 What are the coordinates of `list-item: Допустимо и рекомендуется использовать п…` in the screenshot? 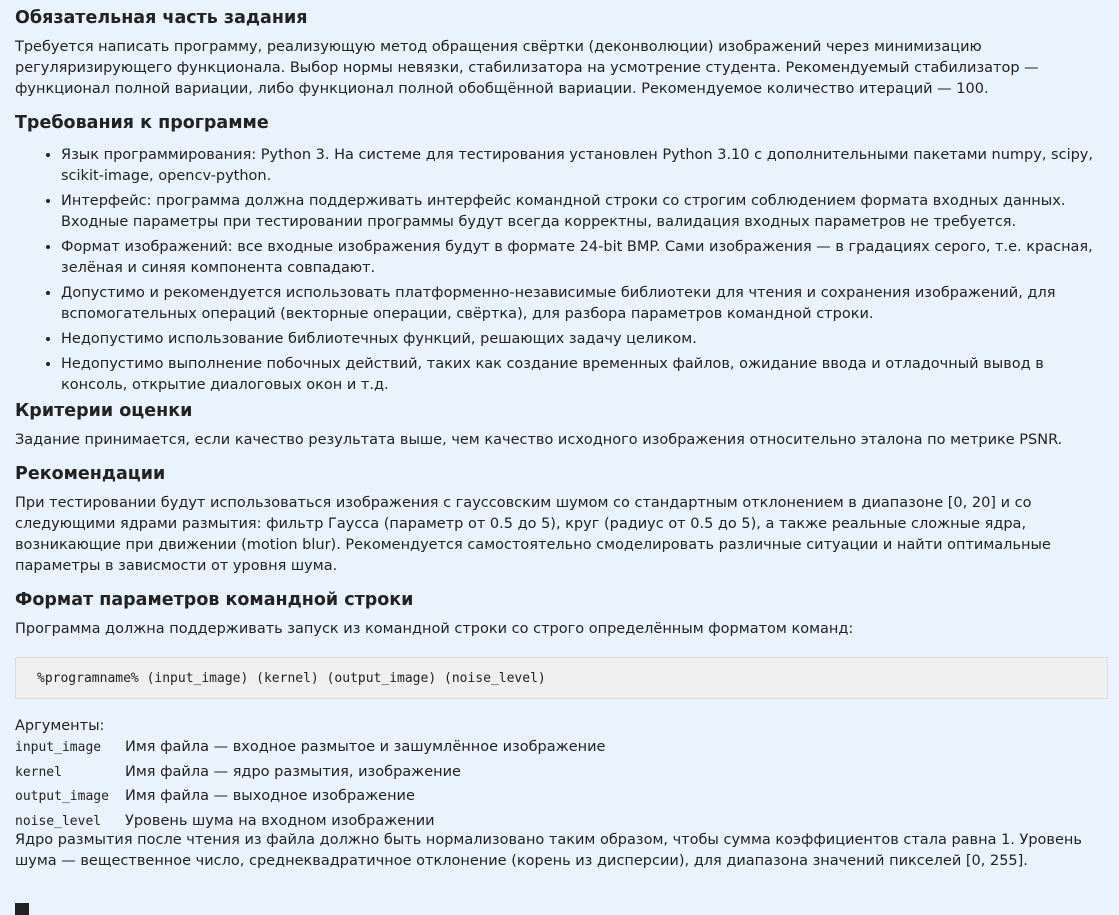 It's located at (584, 304).